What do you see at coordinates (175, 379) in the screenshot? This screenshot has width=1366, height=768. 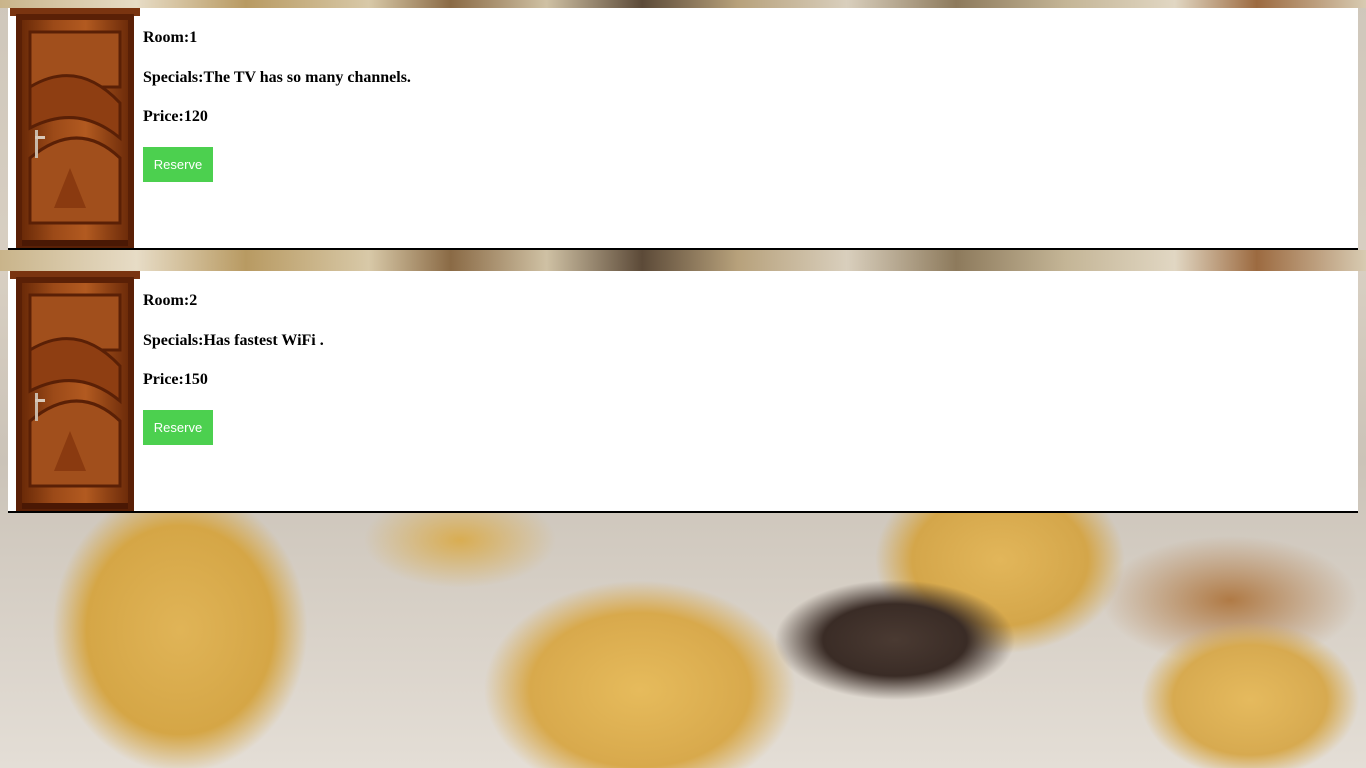 I see `room-price: Price:150` at bounding box center [175, 379].